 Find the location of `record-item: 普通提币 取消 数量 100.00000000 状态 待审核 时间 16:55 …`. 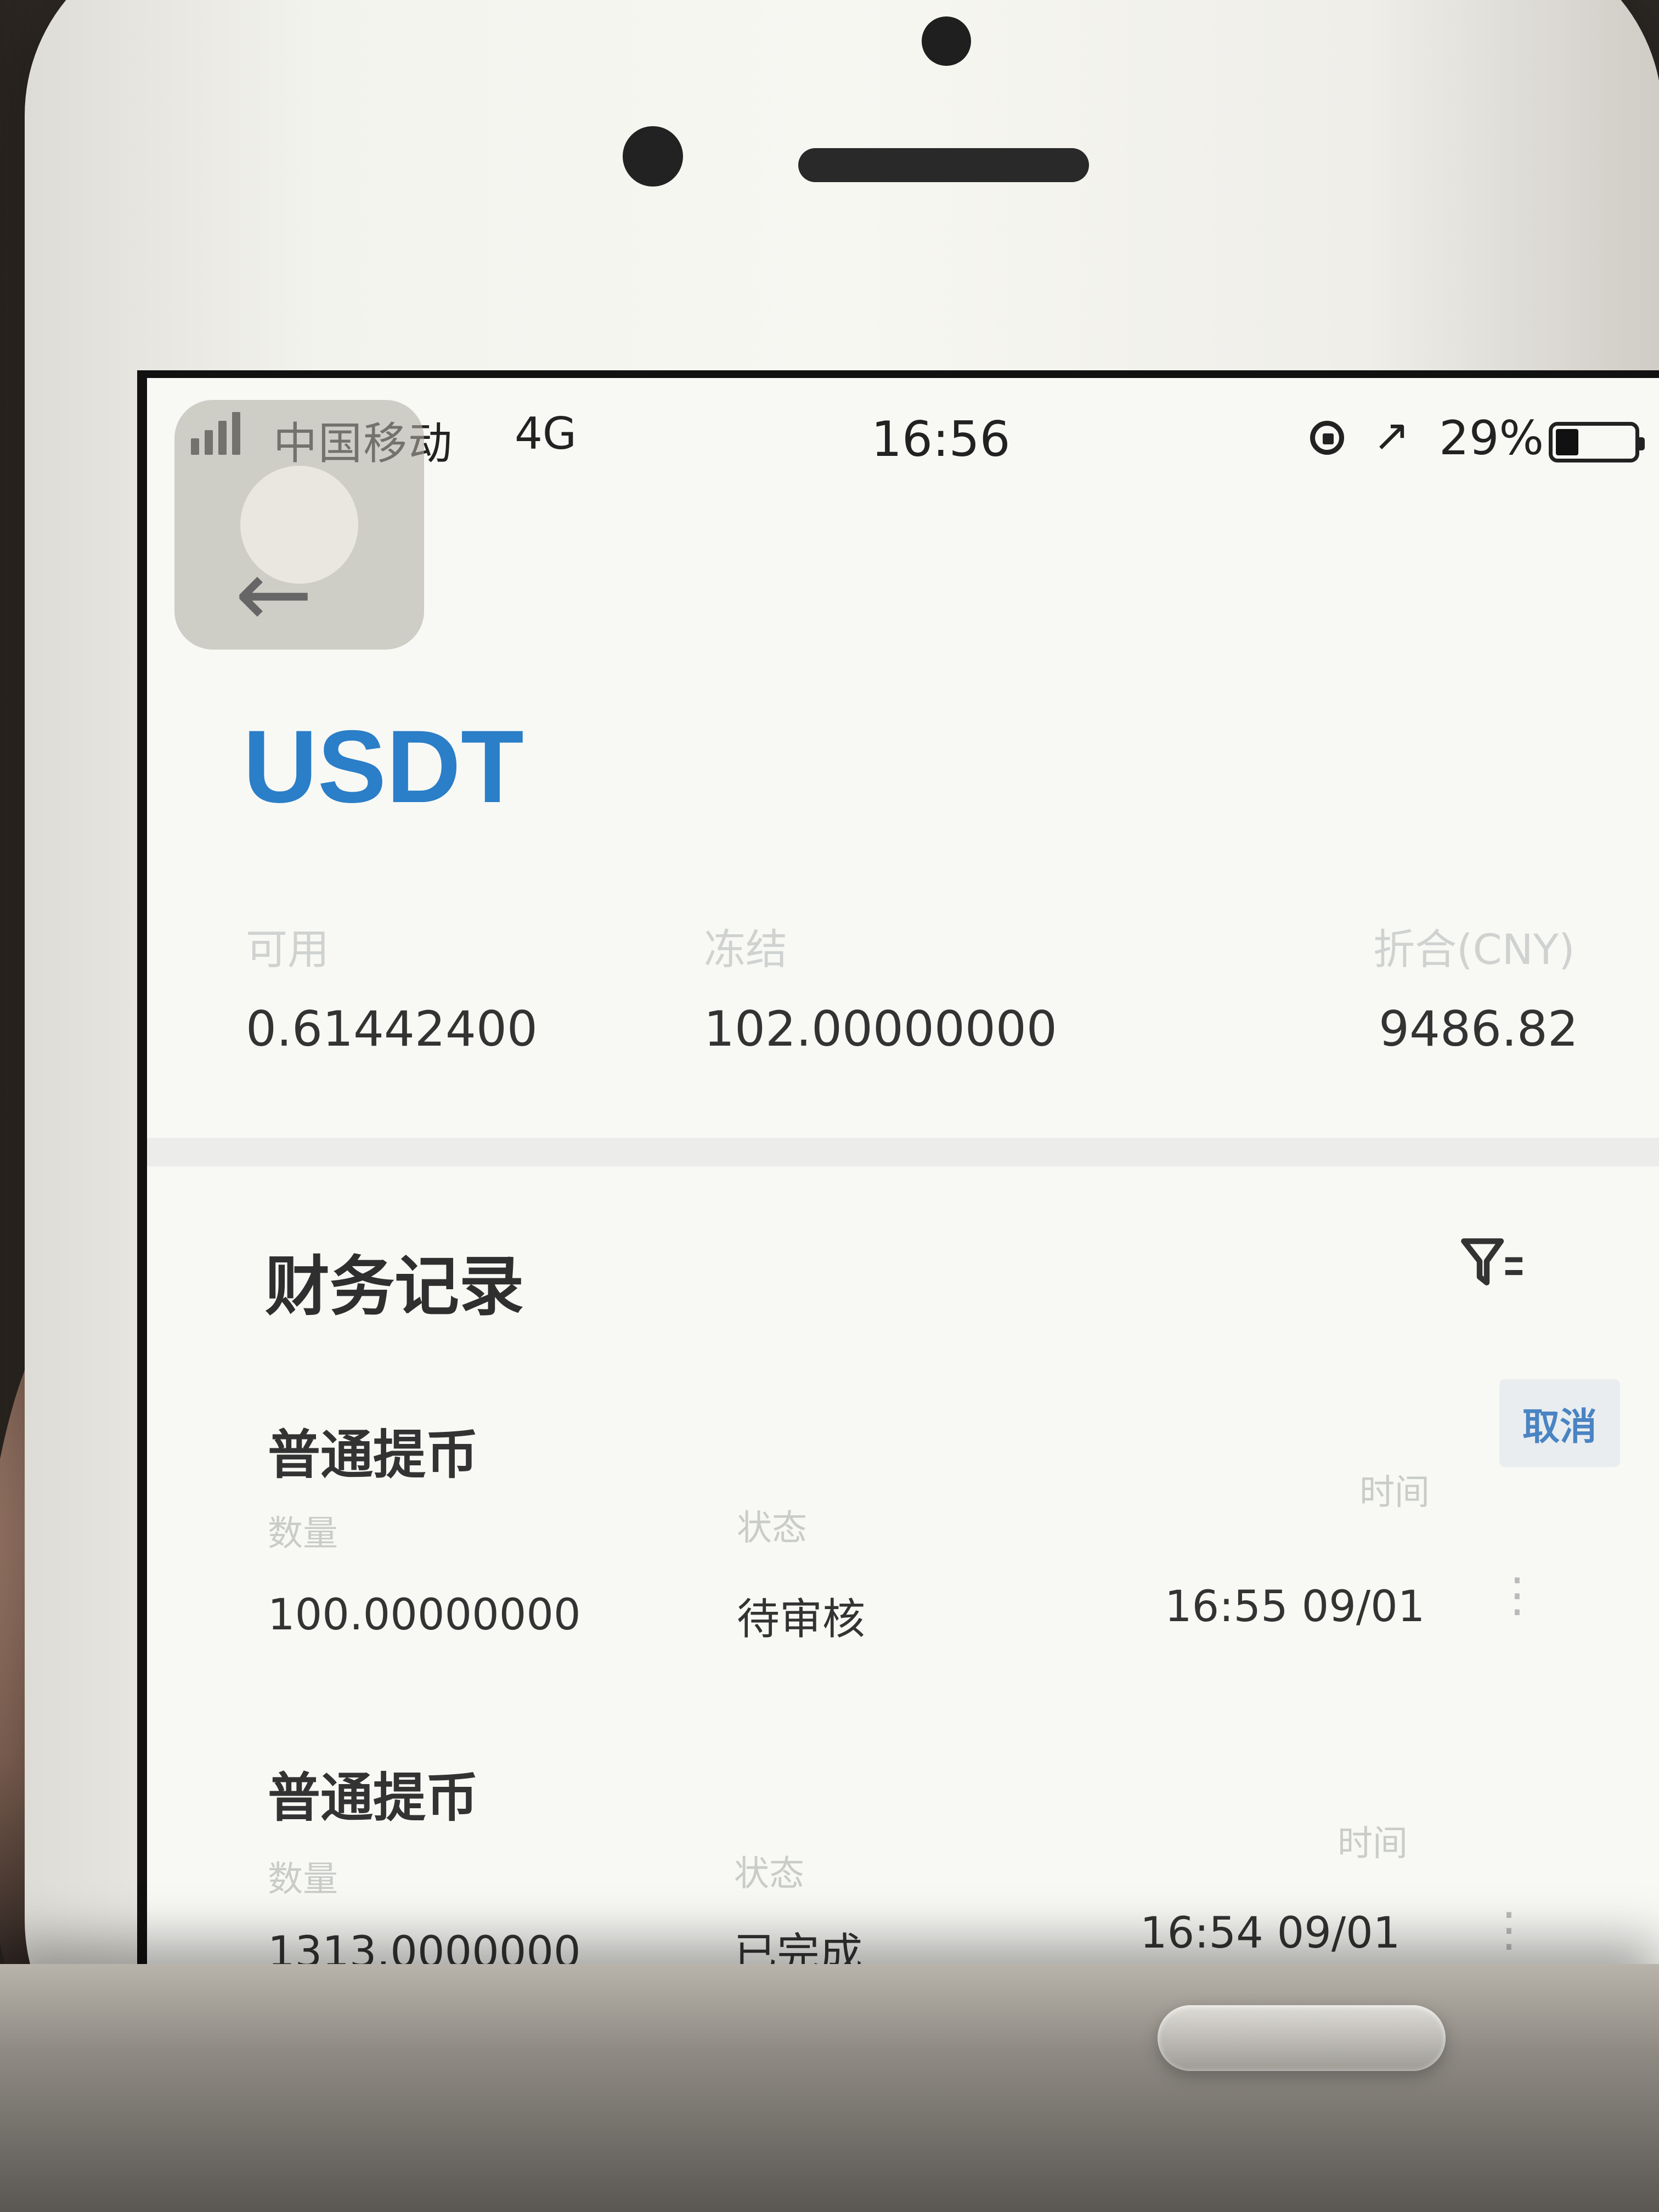

record-item: 普通提币 取消 数量 100.00000000 状态 待审核 时间 16:55 … is located at coordinates (944, 1511).